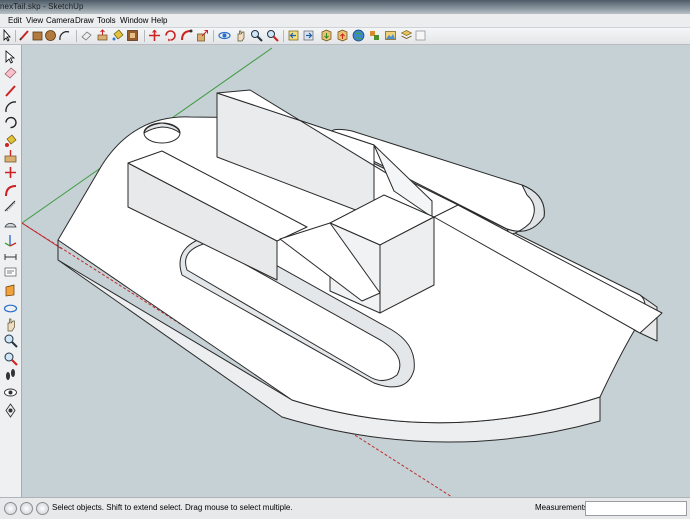 The width and height of the screenshot is (690, 519). What do you see at coordinates (342, 35) in the screenshot?
I see `share-model-icon` at bounding box center [342, 35].